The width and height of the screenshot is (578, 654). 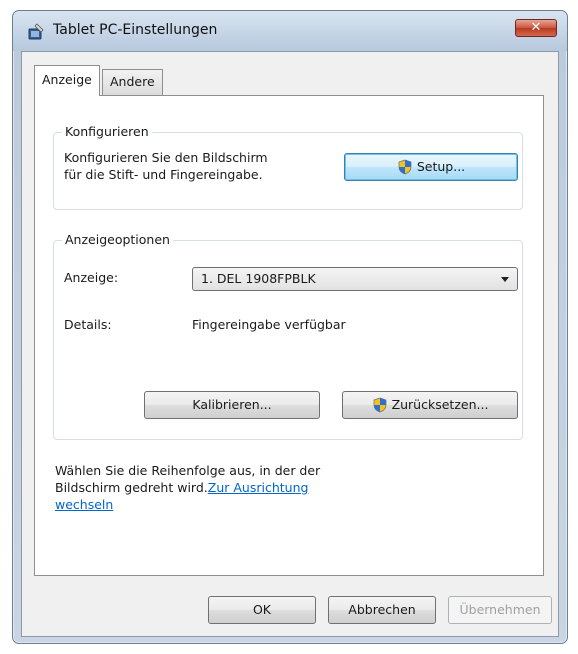 I want to click on configure-description-line1: Konfigurieren Sie den Bildschirm, so click(x=166, y=157).